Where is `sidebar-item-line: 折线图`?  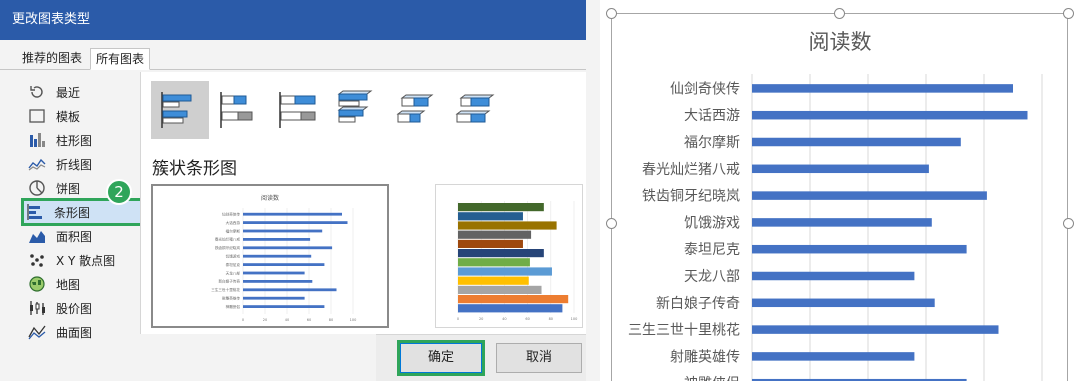 sidebar-item-line: 折线图 is located at coordinates (82, 164).